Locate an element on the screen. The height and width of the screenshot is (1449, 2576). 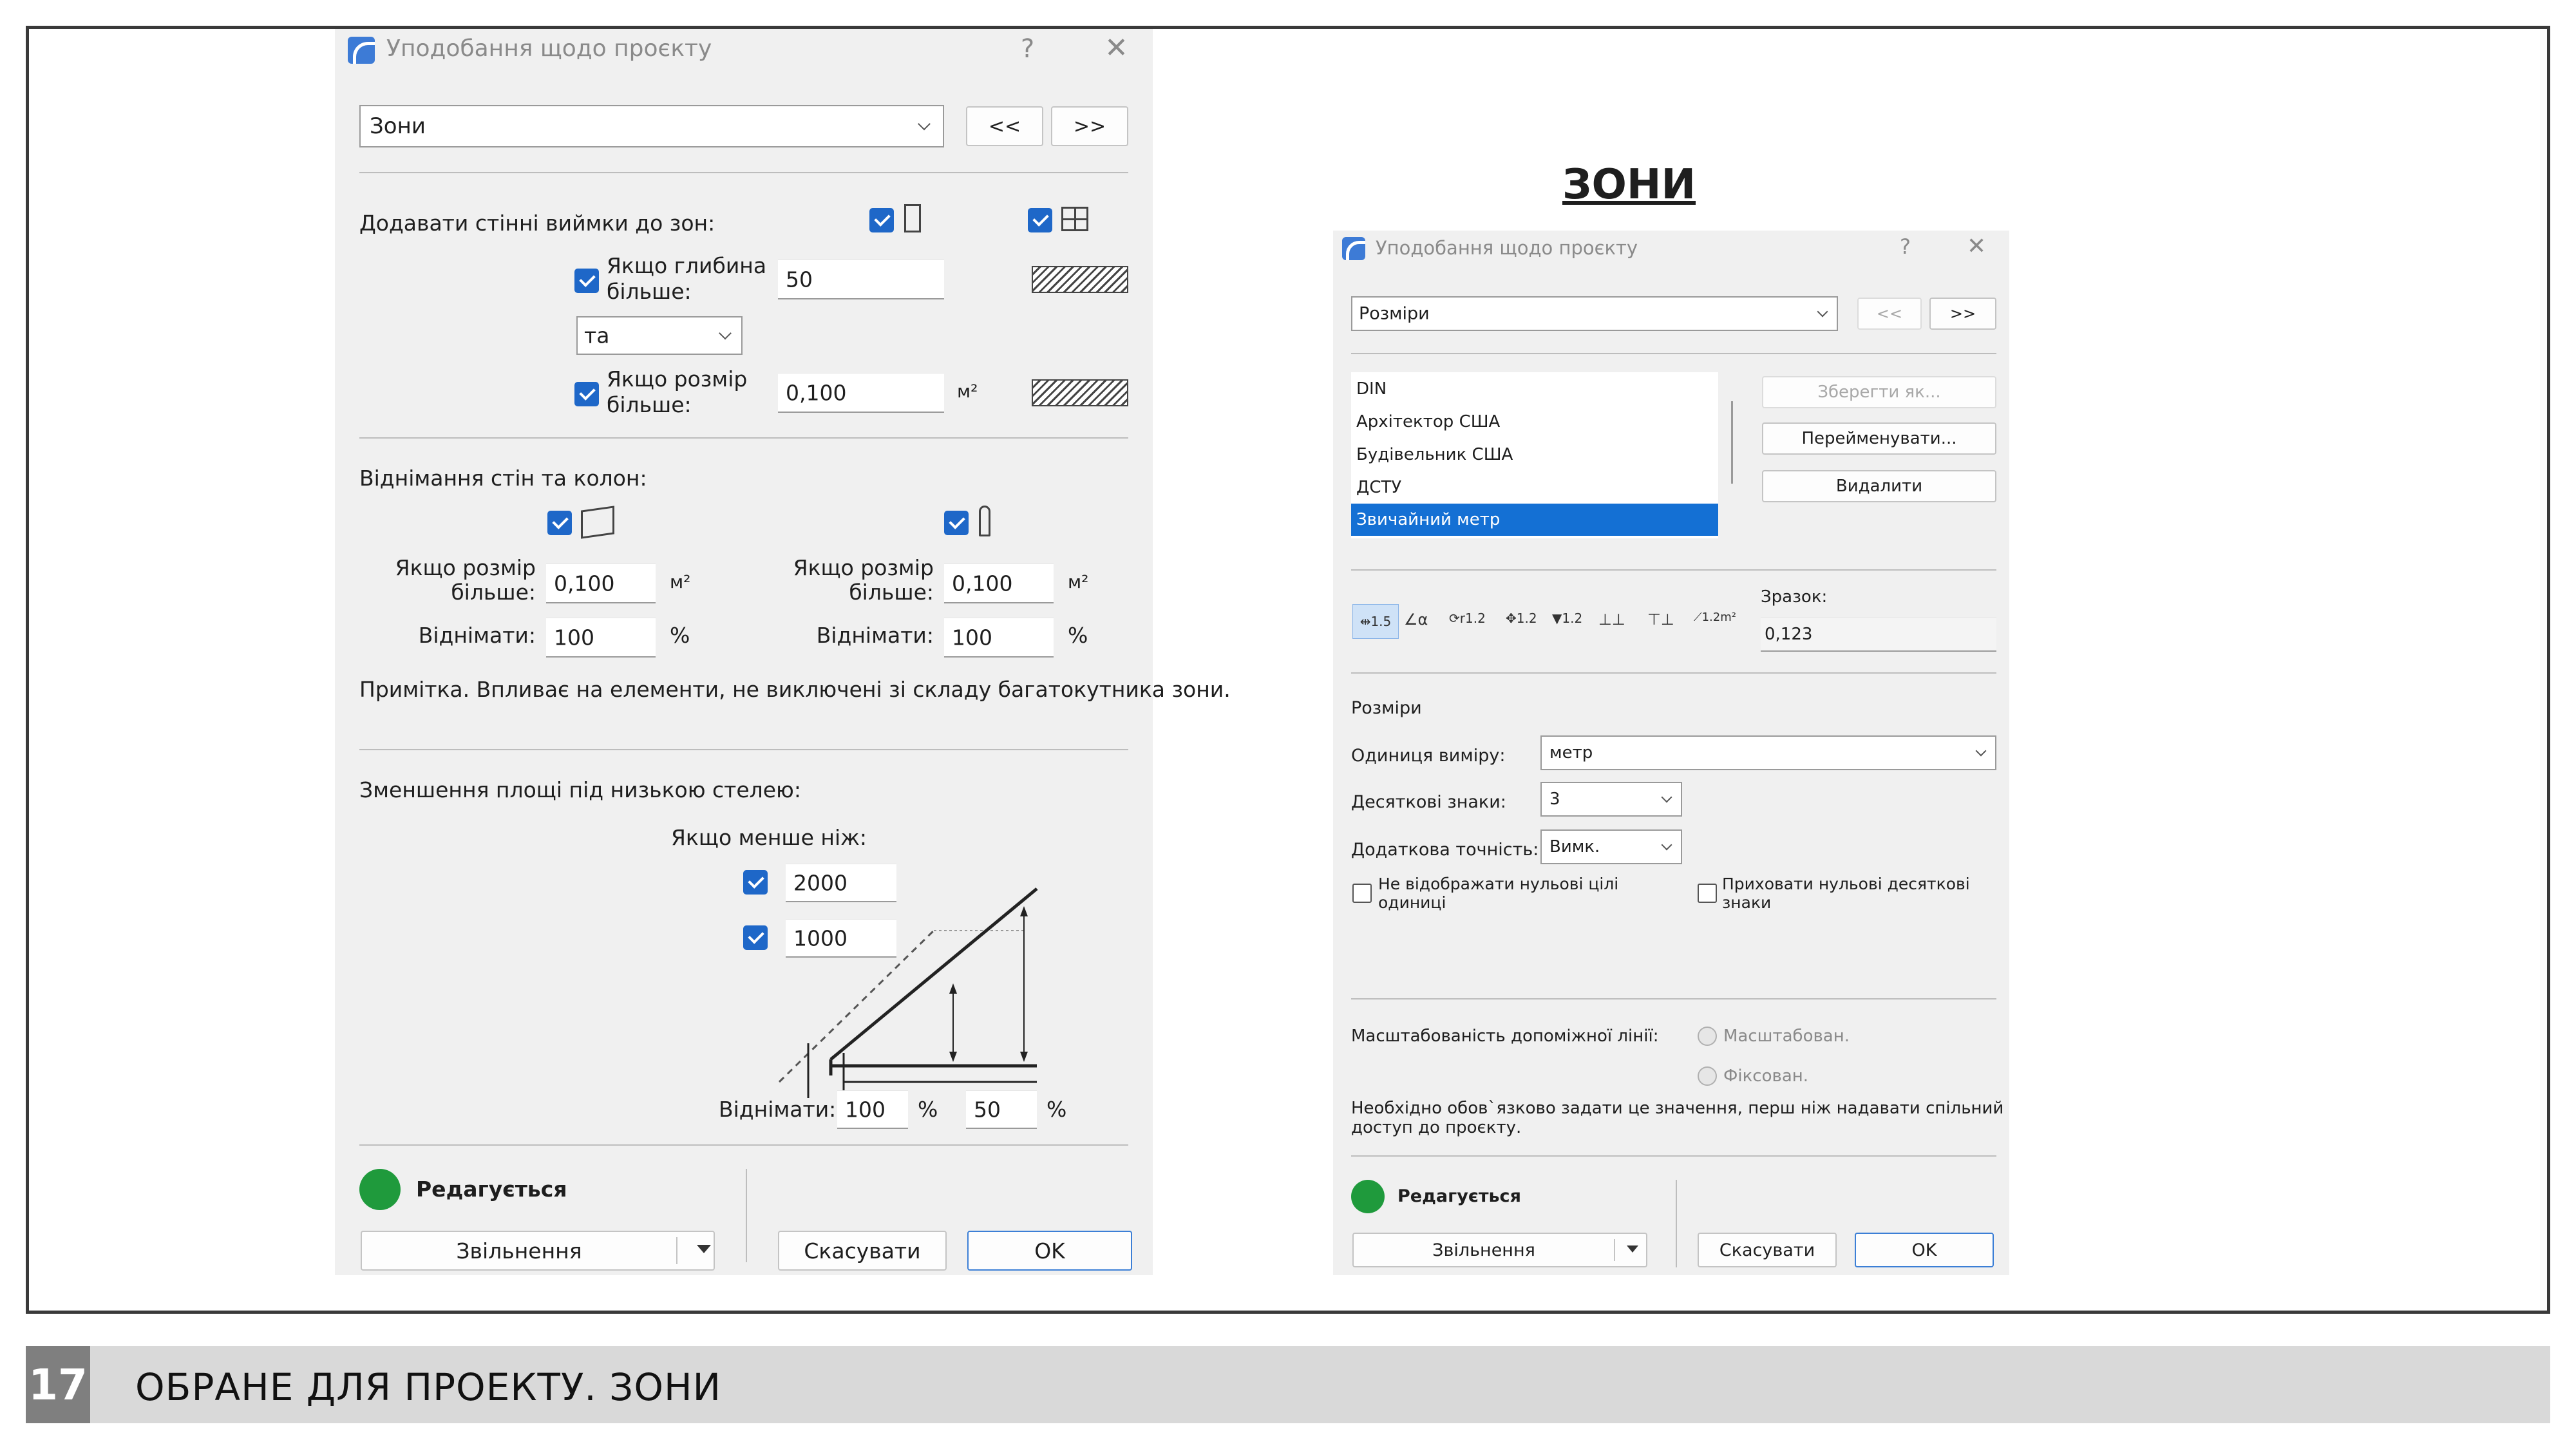
reduce1-input: 100 is located at coordinates (873, 1109).